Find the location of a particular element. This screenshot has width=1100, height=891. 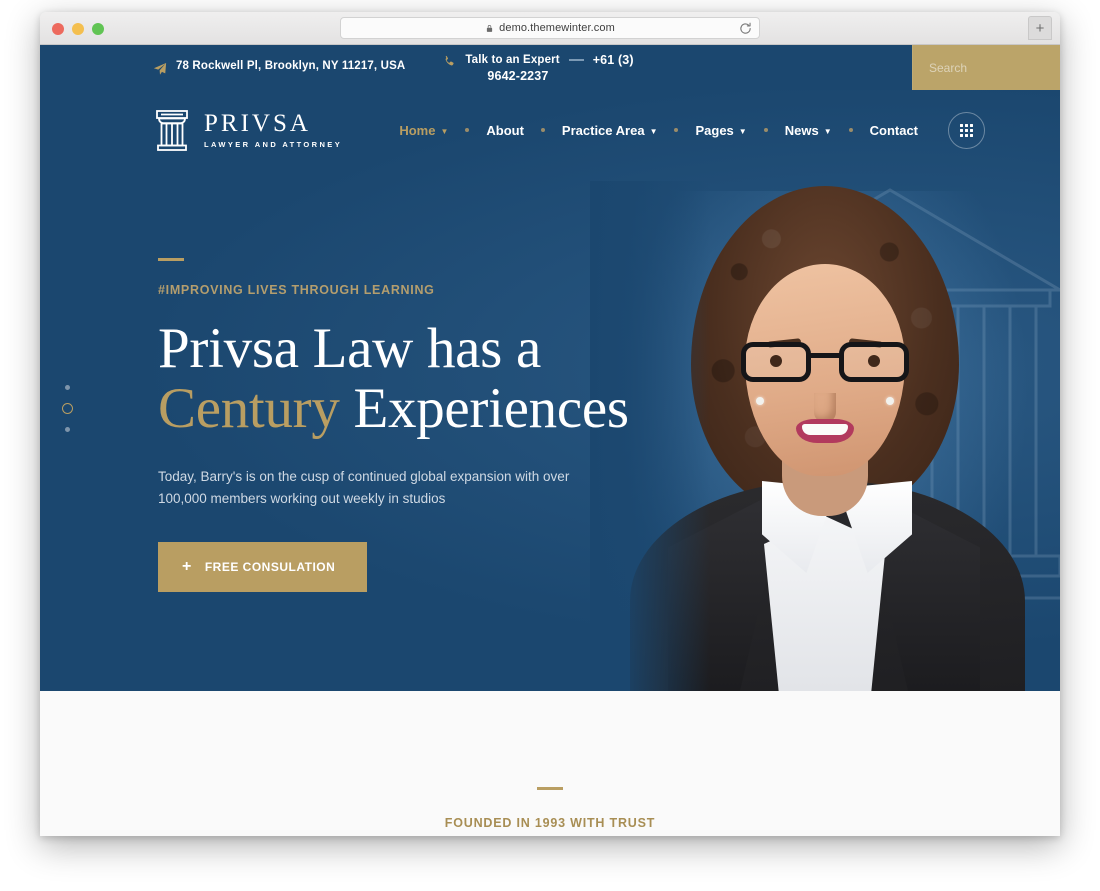

close-window-button is located at coordinates (58, 29).